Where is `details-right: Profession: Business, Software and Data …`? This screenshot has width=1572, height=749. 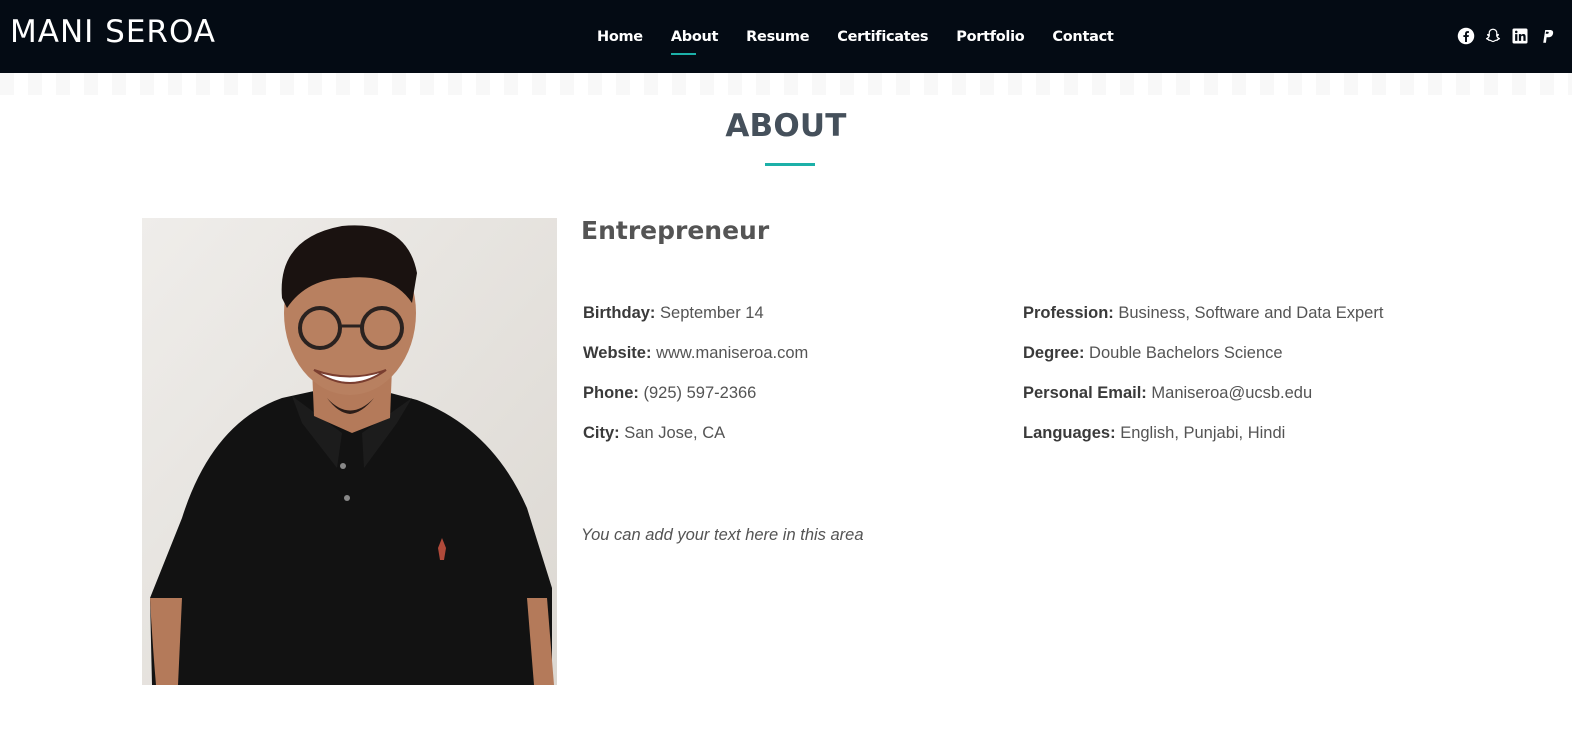 details-right: Profession: Business, Software and Data … is located at coordinates (1203, 384).